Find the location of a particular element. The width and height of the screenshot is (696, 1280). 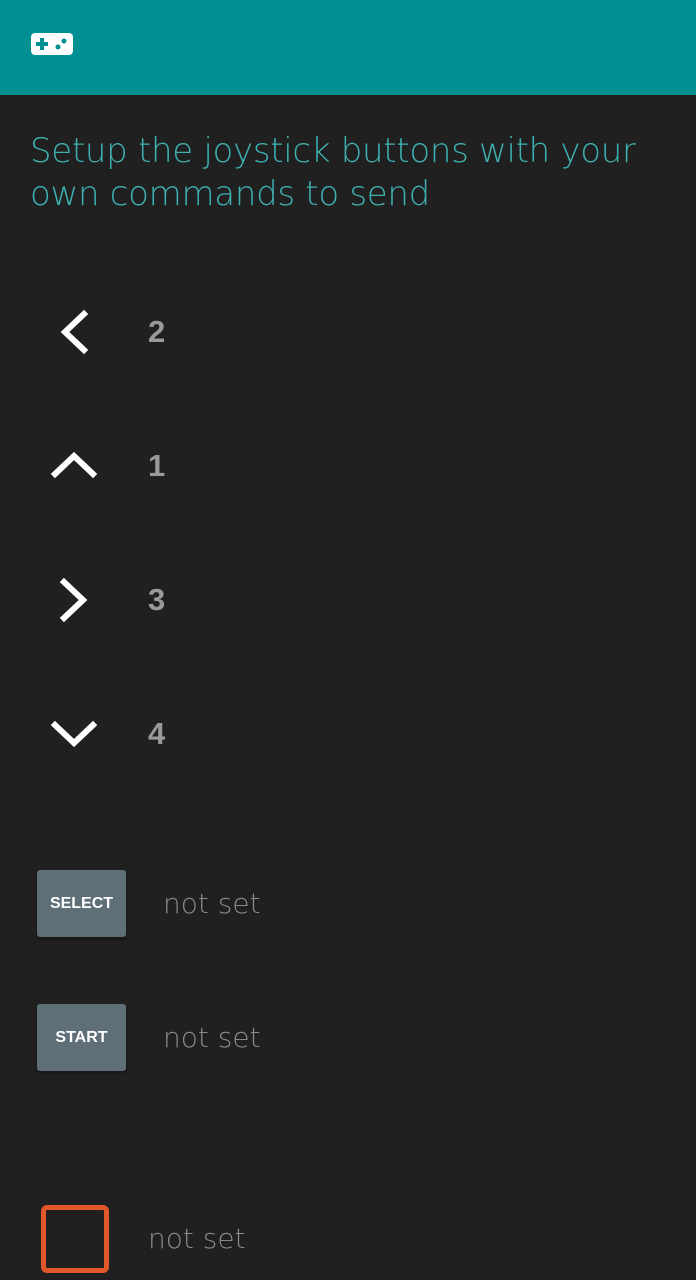

direction-row-right: 3 is located at coordinates (348, 600).